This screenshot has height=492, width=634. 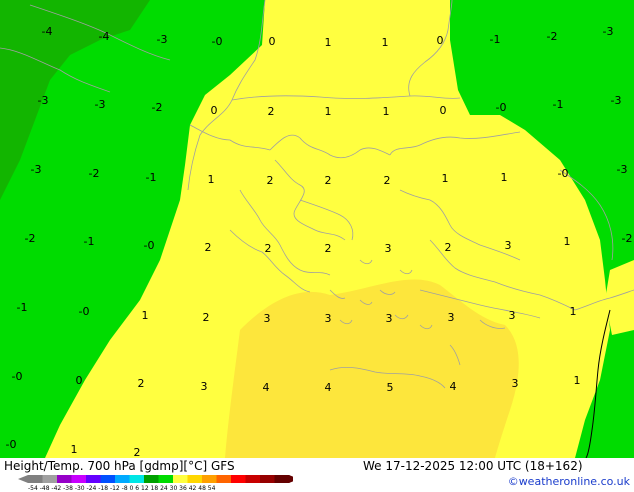 I want to click on scale-arrow-right, so click(x=291, y=479).